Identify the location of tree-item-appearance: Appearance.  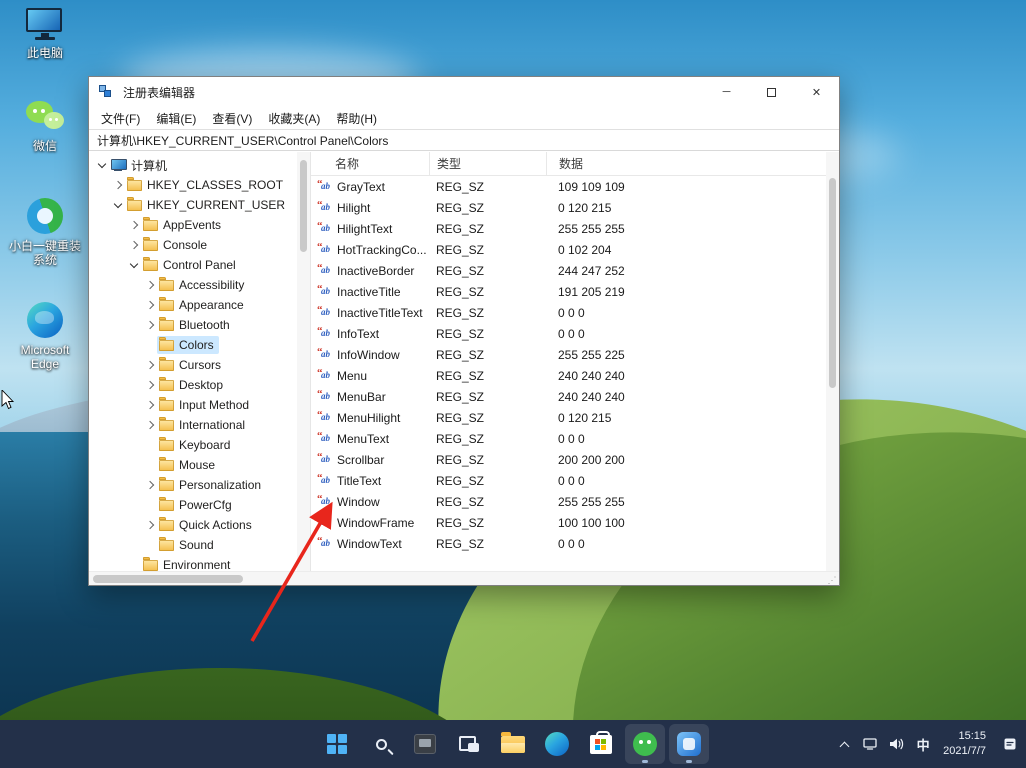
(193, 305).